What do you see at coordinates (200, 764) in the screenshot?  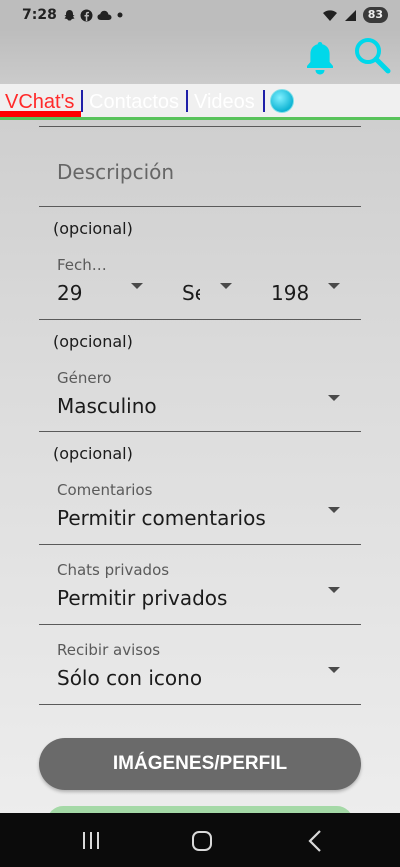 I see `images-profile-button: IMÁGENES/PERFIL` at bounding box center [200, 764].